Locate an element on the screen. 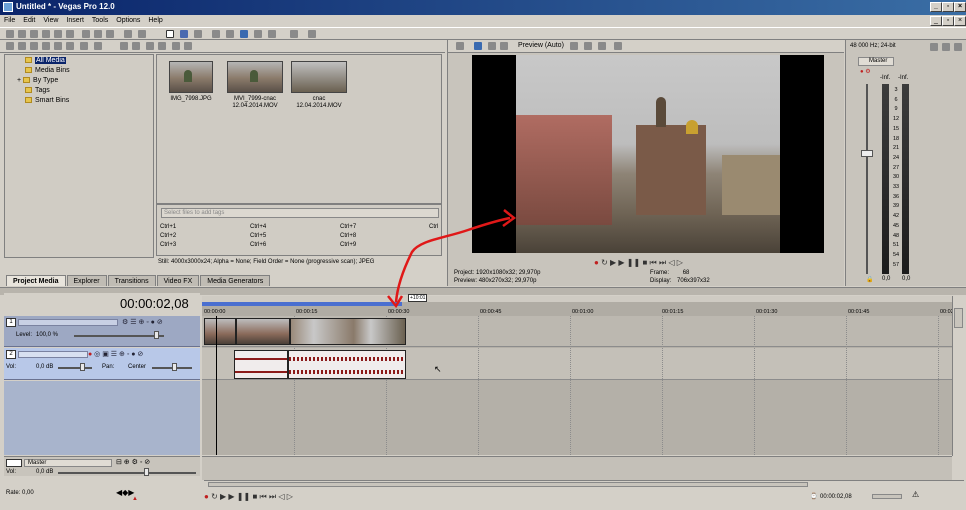 This screenshot has height=510, width=966. stop-media-icon is located at coordinates (136, 46).